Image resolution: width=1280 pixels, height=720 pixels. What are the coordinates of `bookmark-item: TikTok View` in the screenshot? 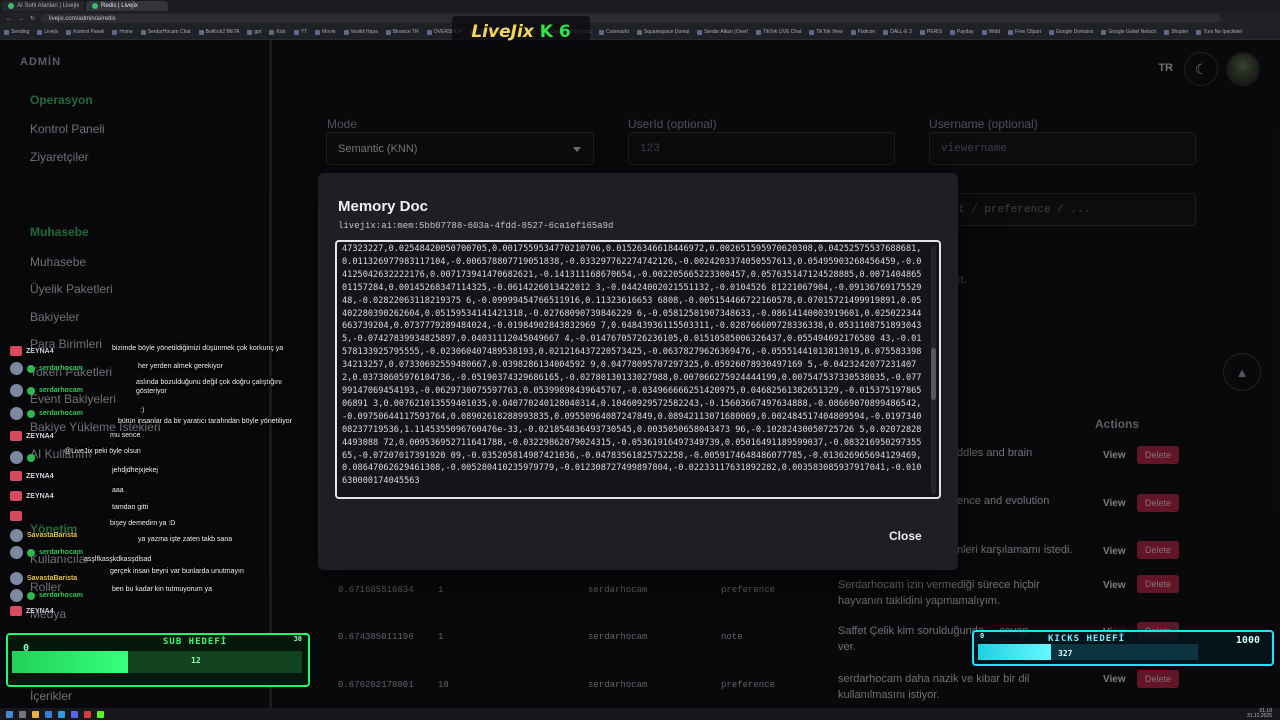 It's located at (826, 32).